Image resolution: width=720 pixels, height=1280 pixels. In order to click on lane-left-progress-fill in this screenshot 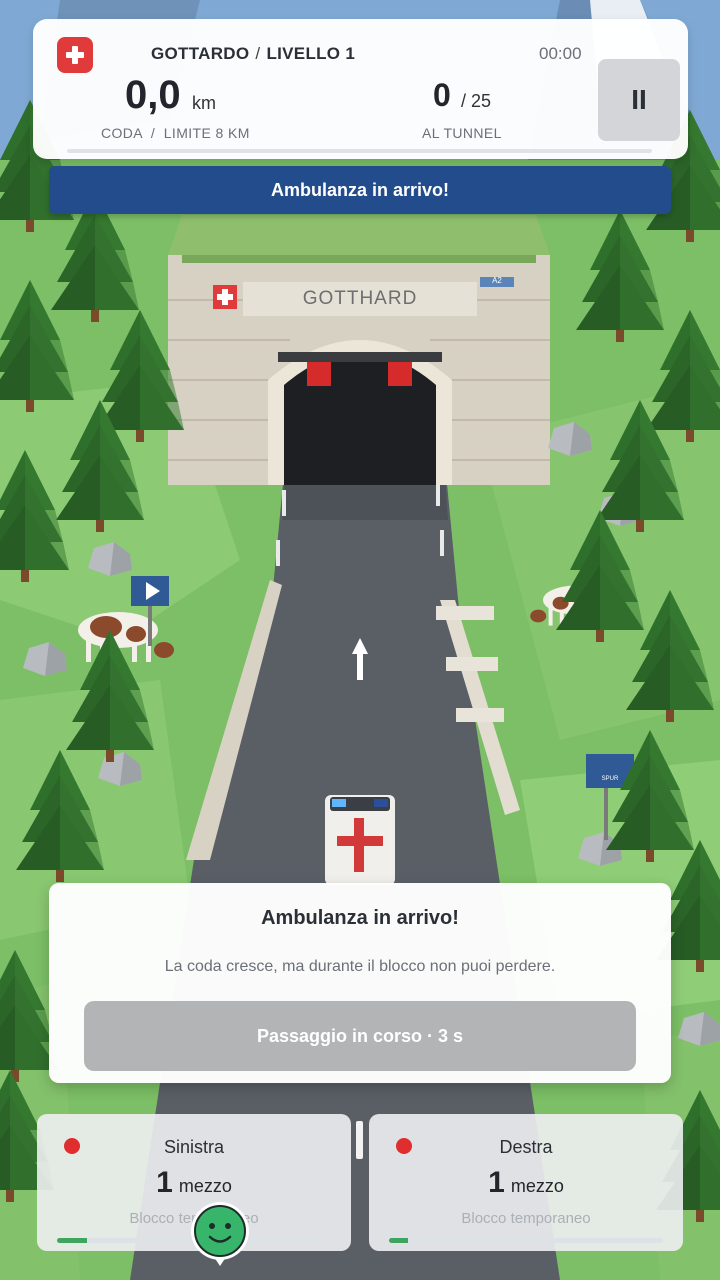, I will do `click(72, 1240)`.